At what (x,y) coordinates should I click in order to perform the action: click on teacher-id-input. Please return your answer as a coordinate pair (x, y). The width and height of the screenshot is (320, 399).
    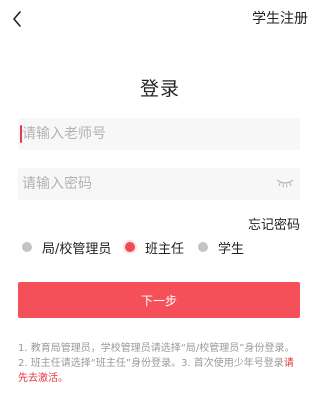
    Looking at the image, I should click on (147, 134).